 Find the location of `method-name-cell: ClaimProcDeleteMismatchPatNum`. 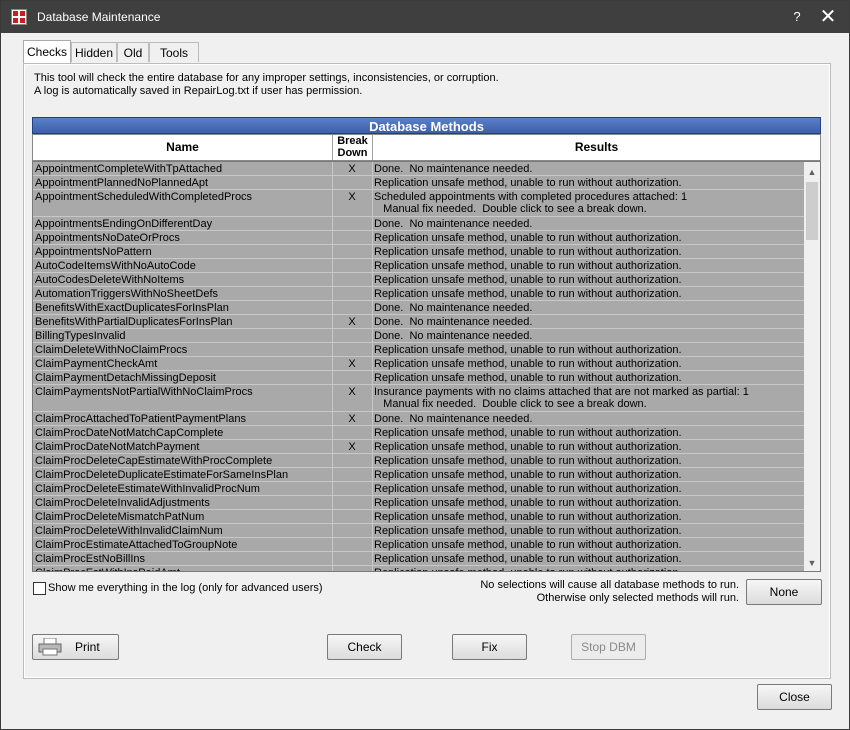

method-name-cell: ClaimProcDeleteMismatchPatNum is located at coordinates (120, 517).